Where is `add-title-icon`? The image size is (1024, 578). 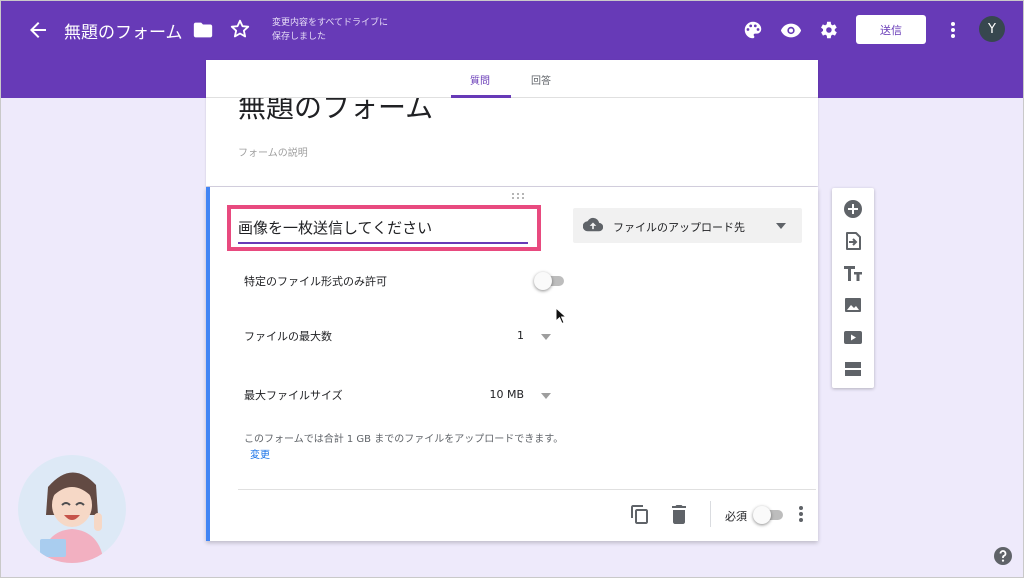 add-title-icon is located at coordinates (853, 273).